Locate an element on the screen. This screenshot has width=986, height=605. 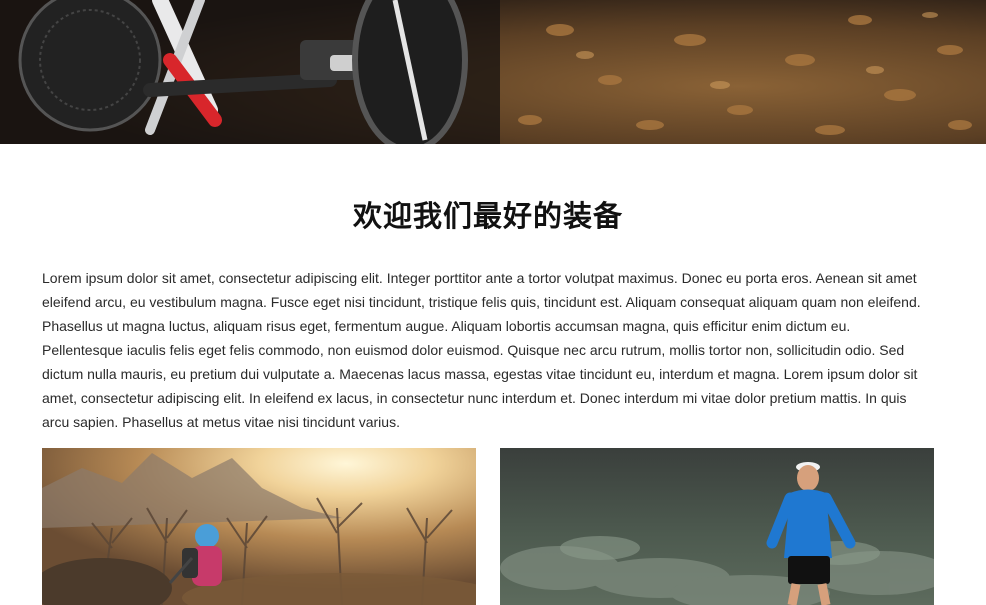
hiker-mountain-sunlight-image is located at coordinates (259, 526).